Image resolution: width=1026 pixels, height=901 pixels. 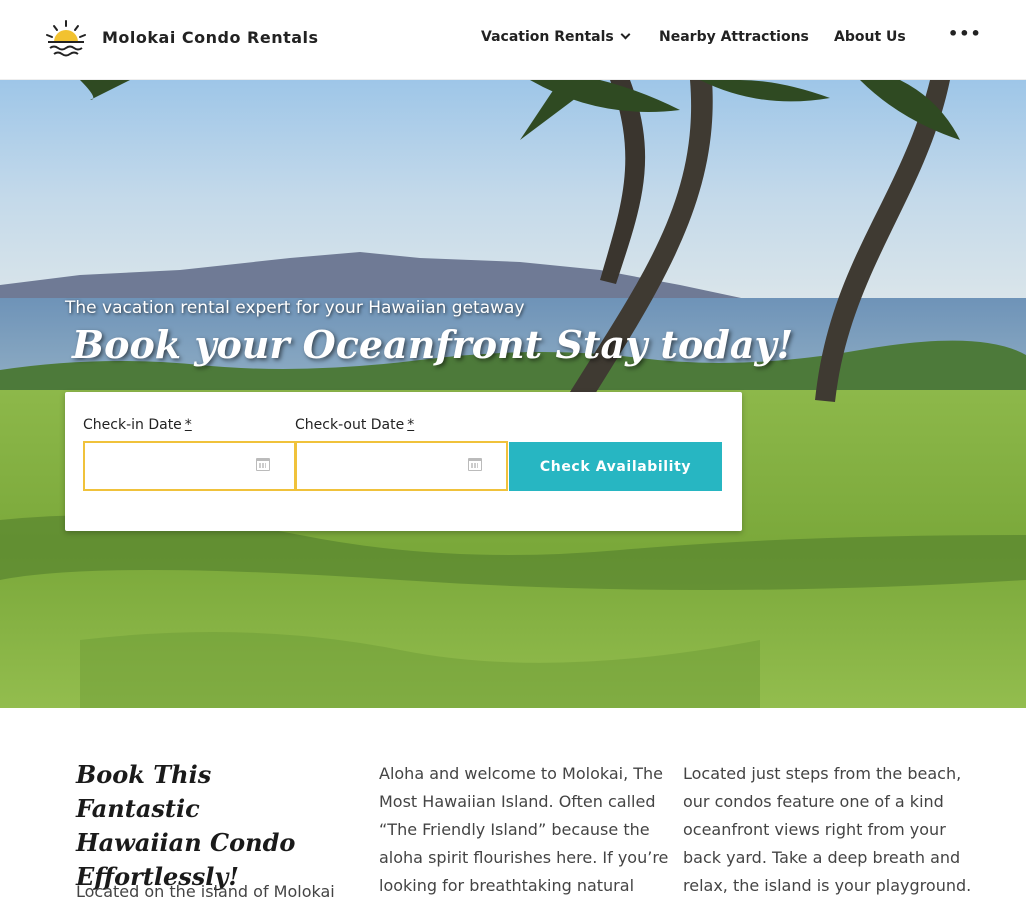 I want to click on hero-headline: Book your Oceanfront Stay today!, so click(x=433, y=344).